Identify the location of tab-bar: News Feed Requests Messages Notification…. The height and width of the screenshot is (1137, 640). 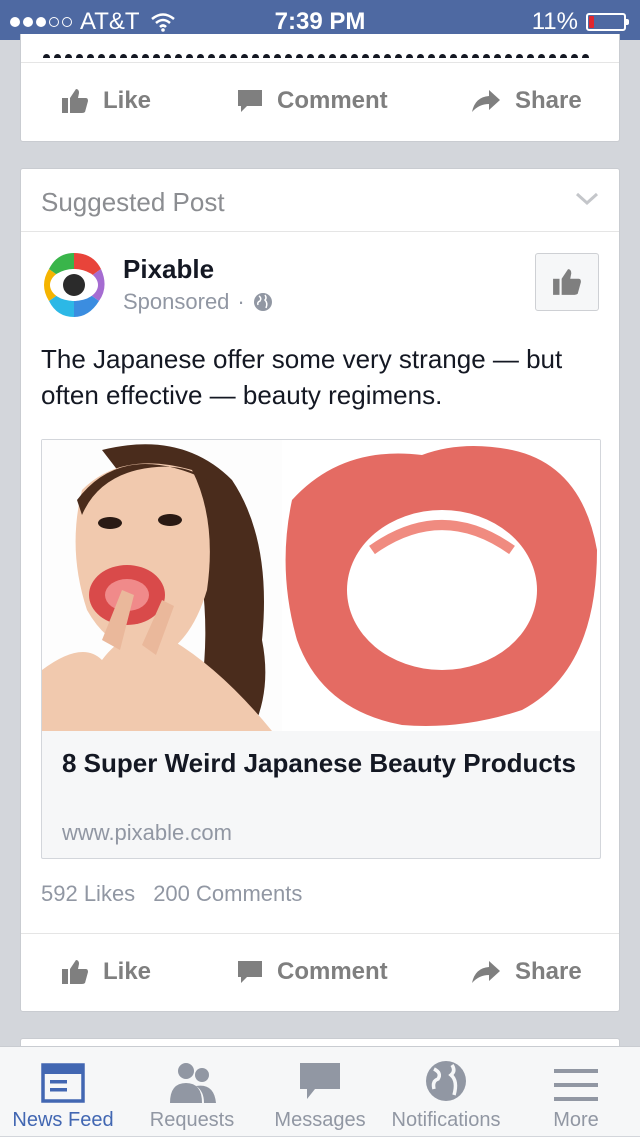
(320, 1091).